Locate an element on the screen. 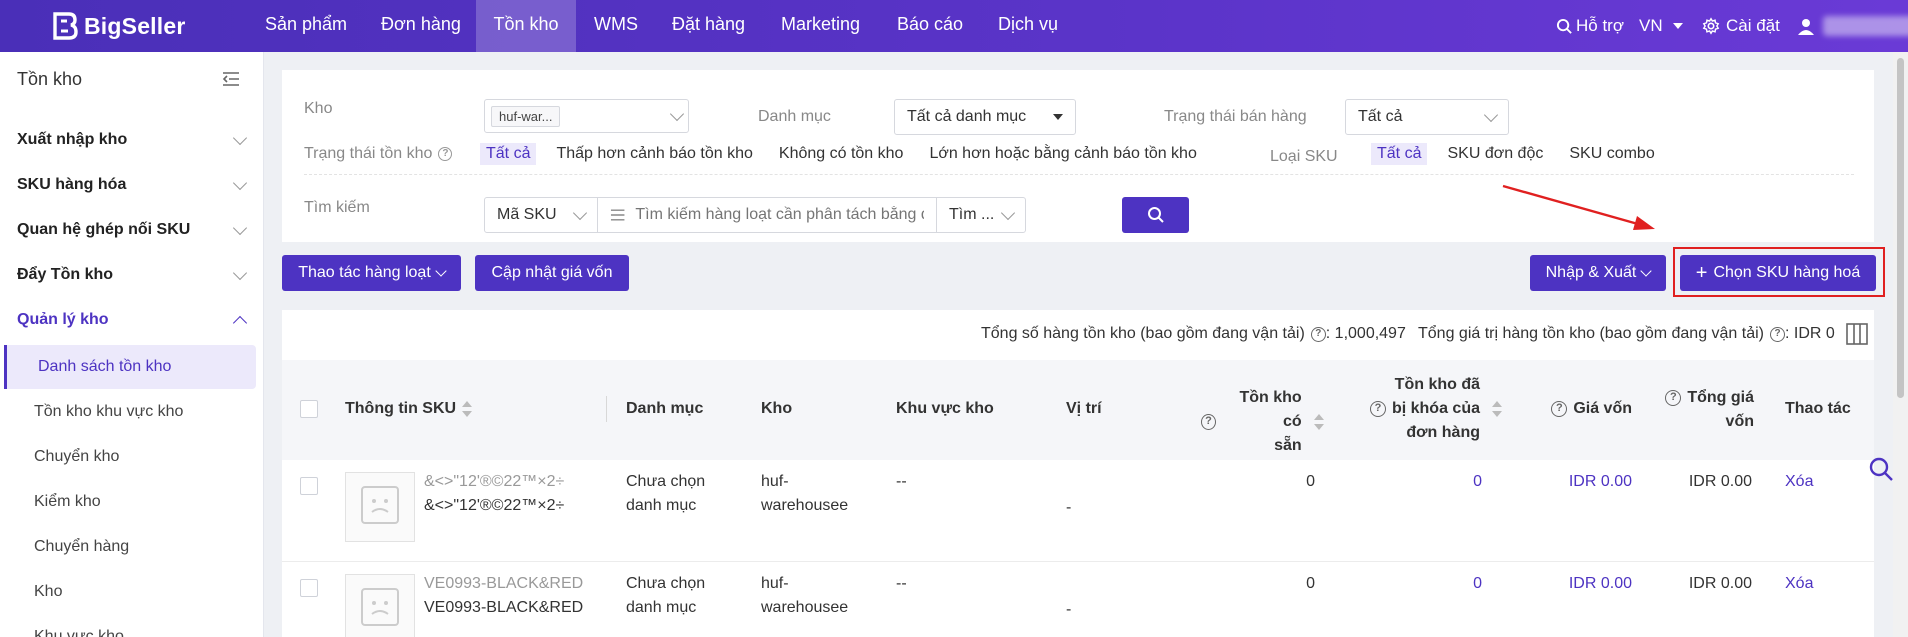 The width and height of the screenshot is (1908, 637). sidebar-item-zone-inventory: Tồn kho khu vực kho is located at coordinates (128, 412).